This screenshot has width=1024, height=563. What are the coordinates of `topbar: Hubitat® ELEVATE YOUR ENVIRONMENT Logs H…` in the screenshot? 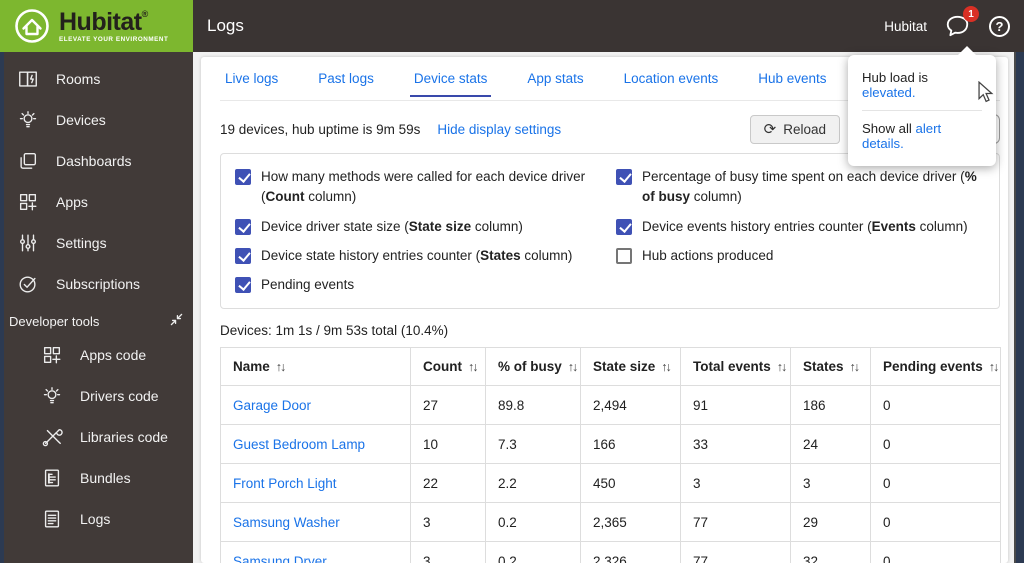 It's located at (512, 26).